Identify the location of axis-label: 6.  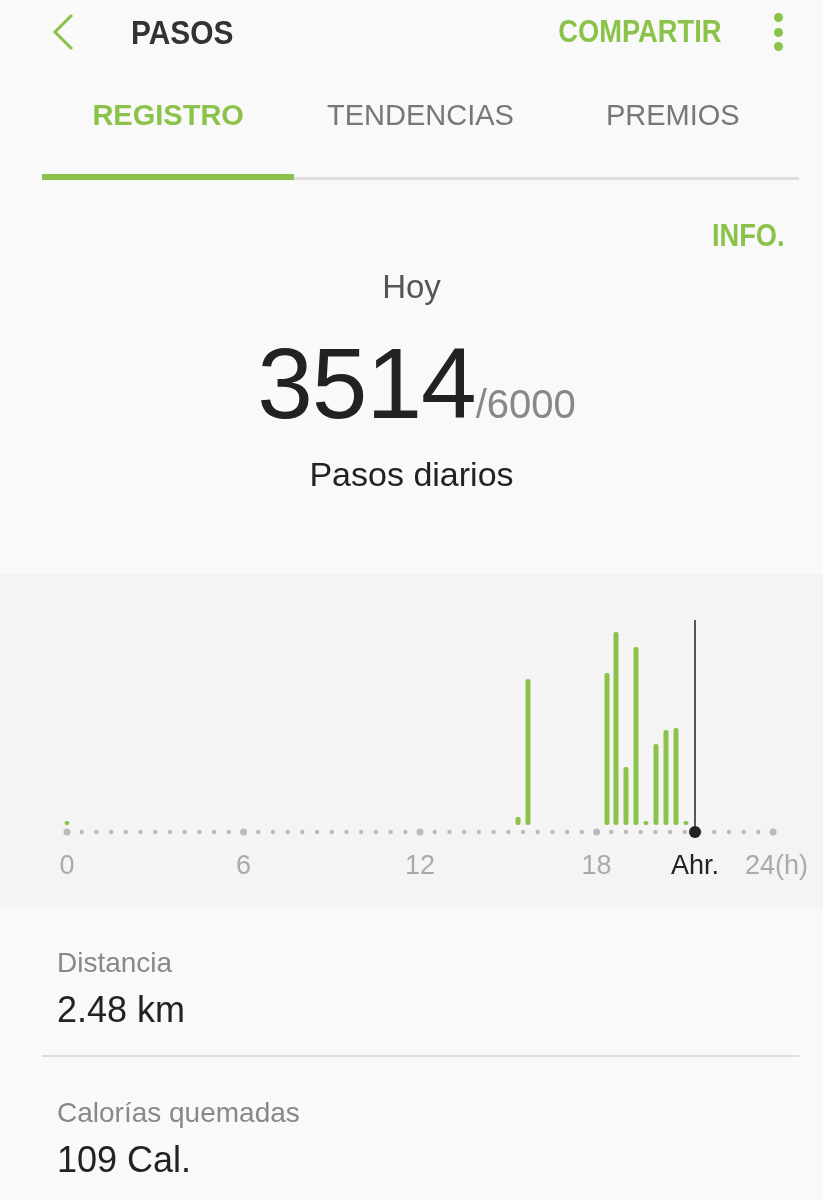
(244, 865).